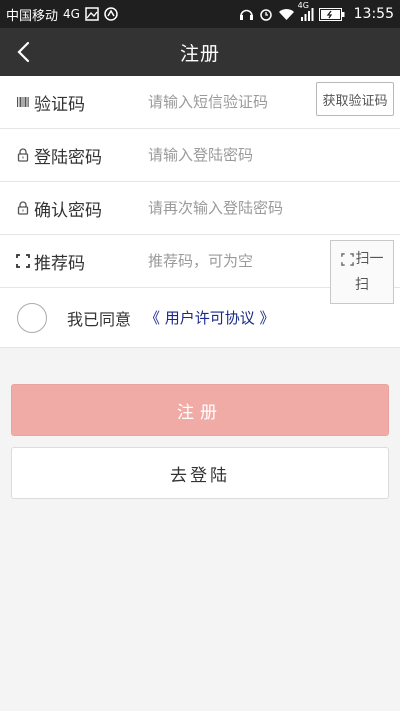 The width and height of the screenshot is (400, 711). I want to click on referral-row: 推荐码 扫一 扫, so click(200, 269).